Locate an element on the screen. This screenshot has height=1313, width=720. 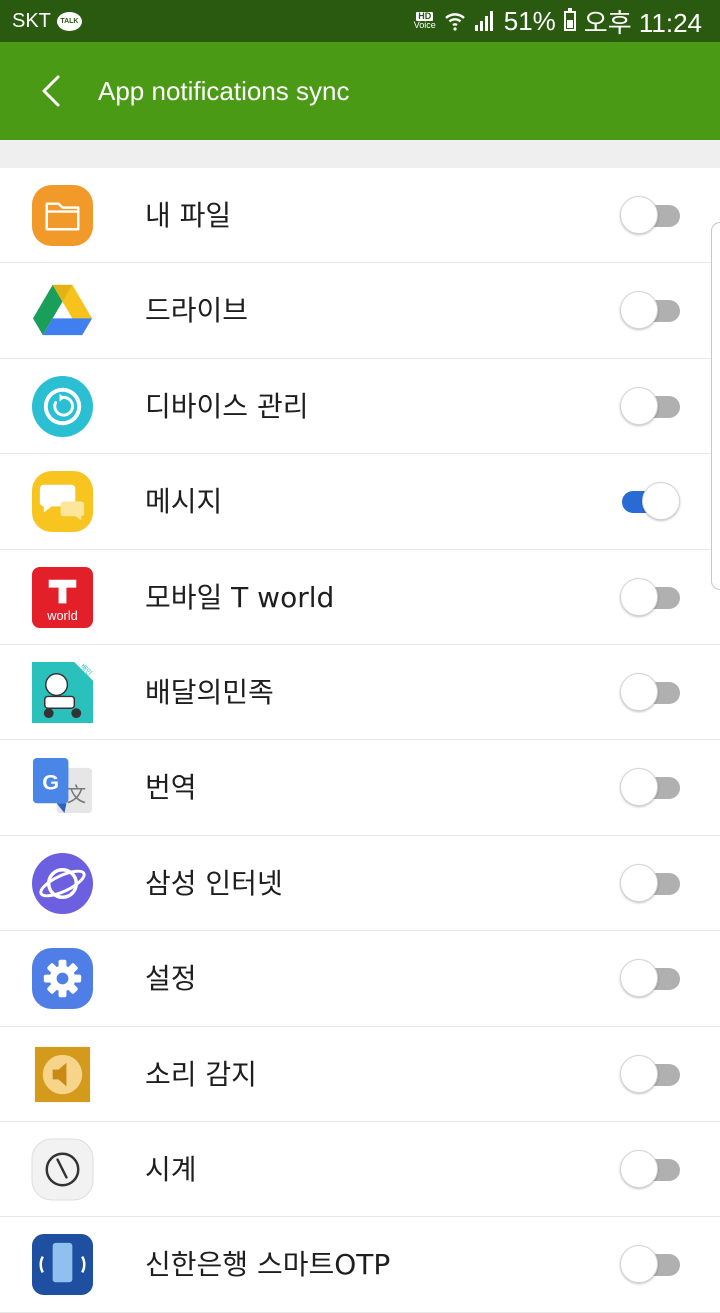
google-translate-icon: G 文 is located at coordinates (62, 786).